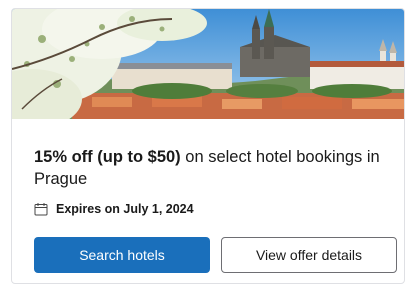 This screenshot has height=288, width=407. Describe the element at coordinates (107, 157) in the screenshot. I see `offer-discount: 15% off (up to $50)` at that location.